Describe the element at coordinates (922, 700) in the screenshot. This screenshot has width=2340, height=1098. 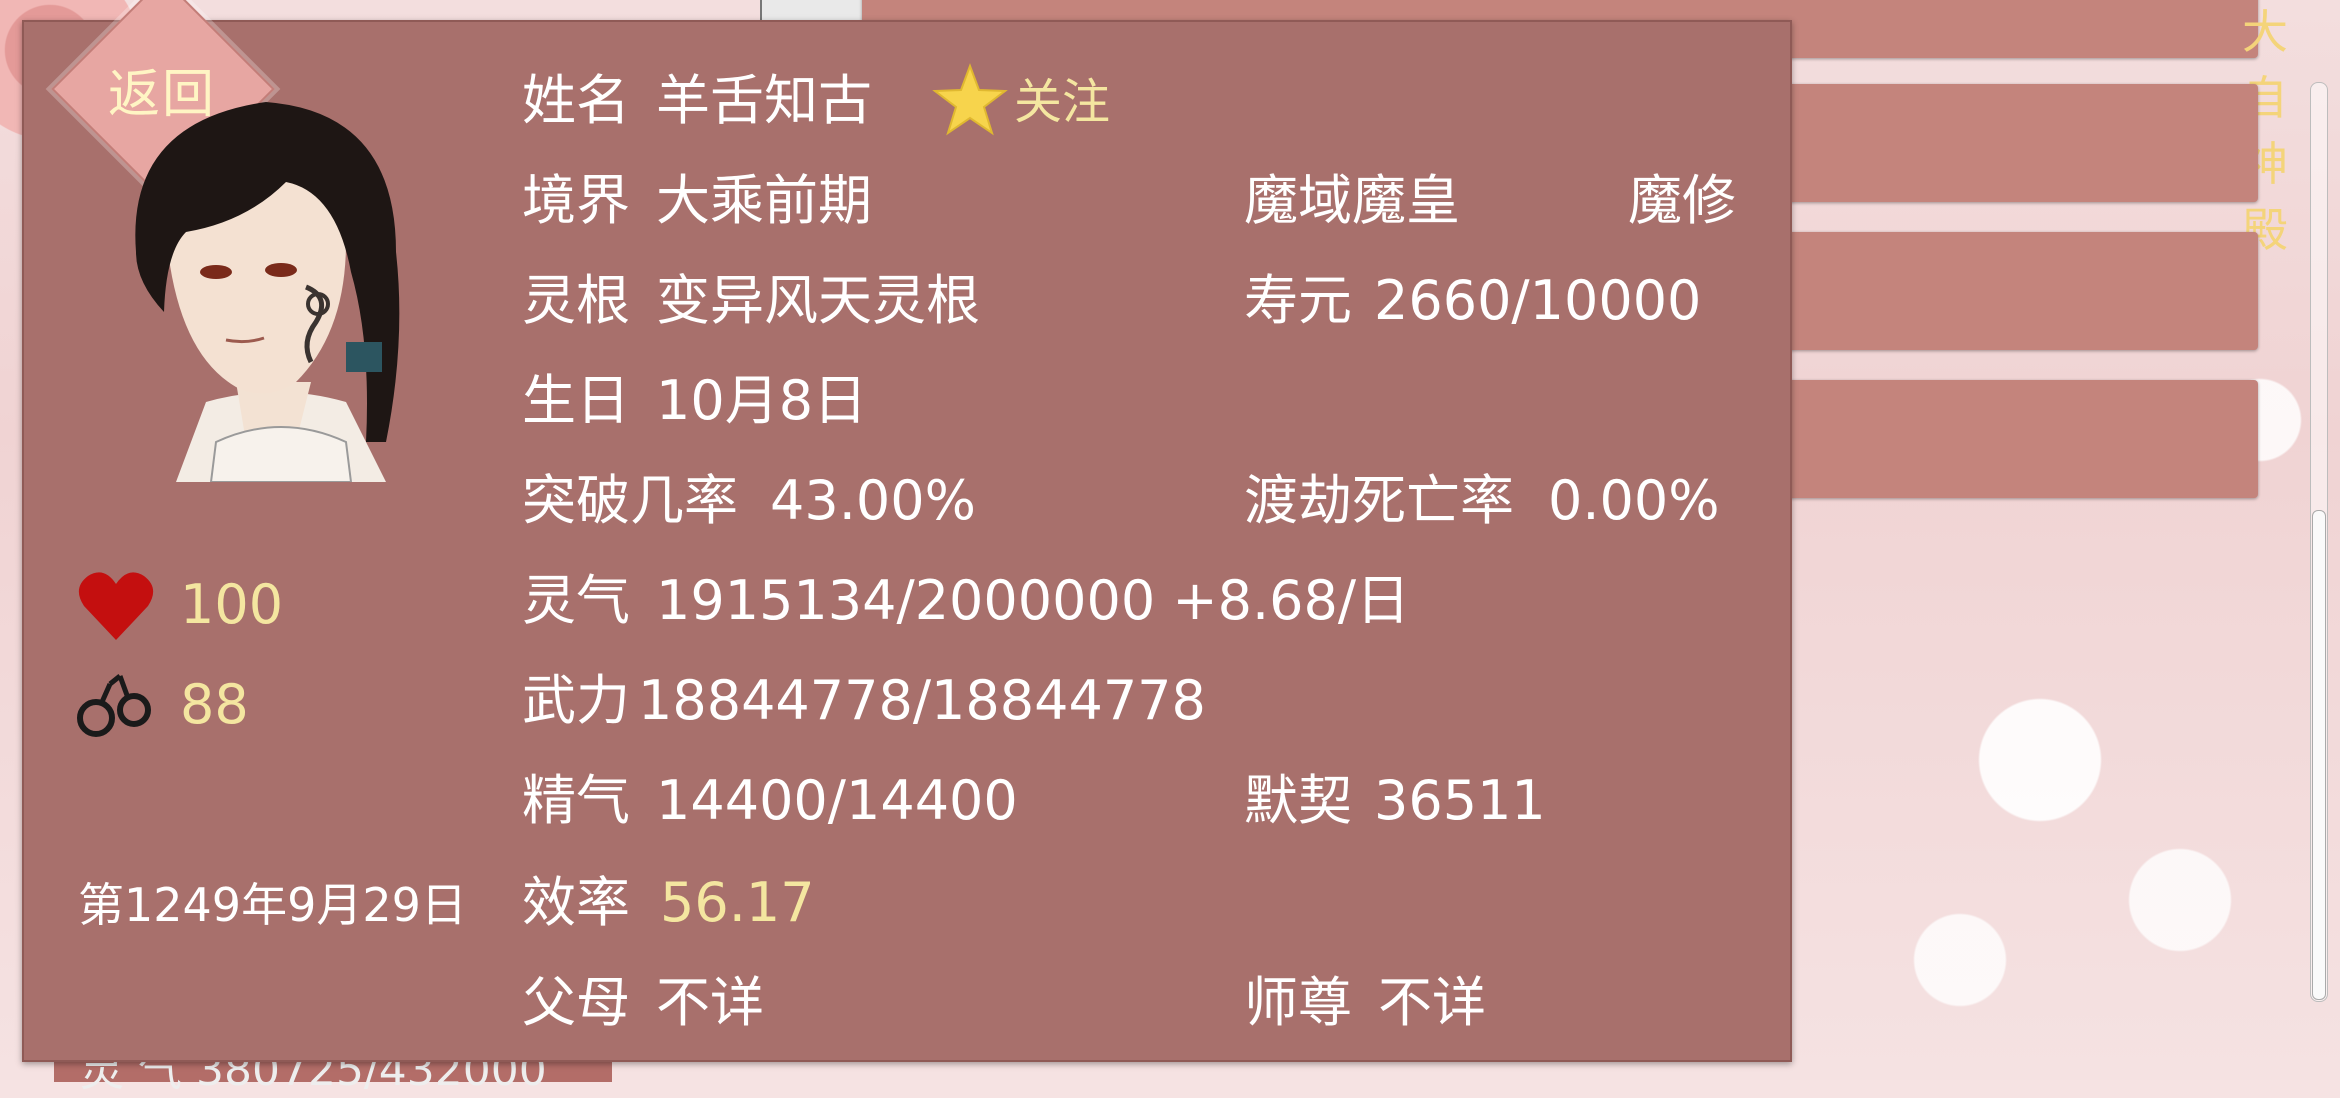
I see `force-value: 18844778/18844778` at that location.